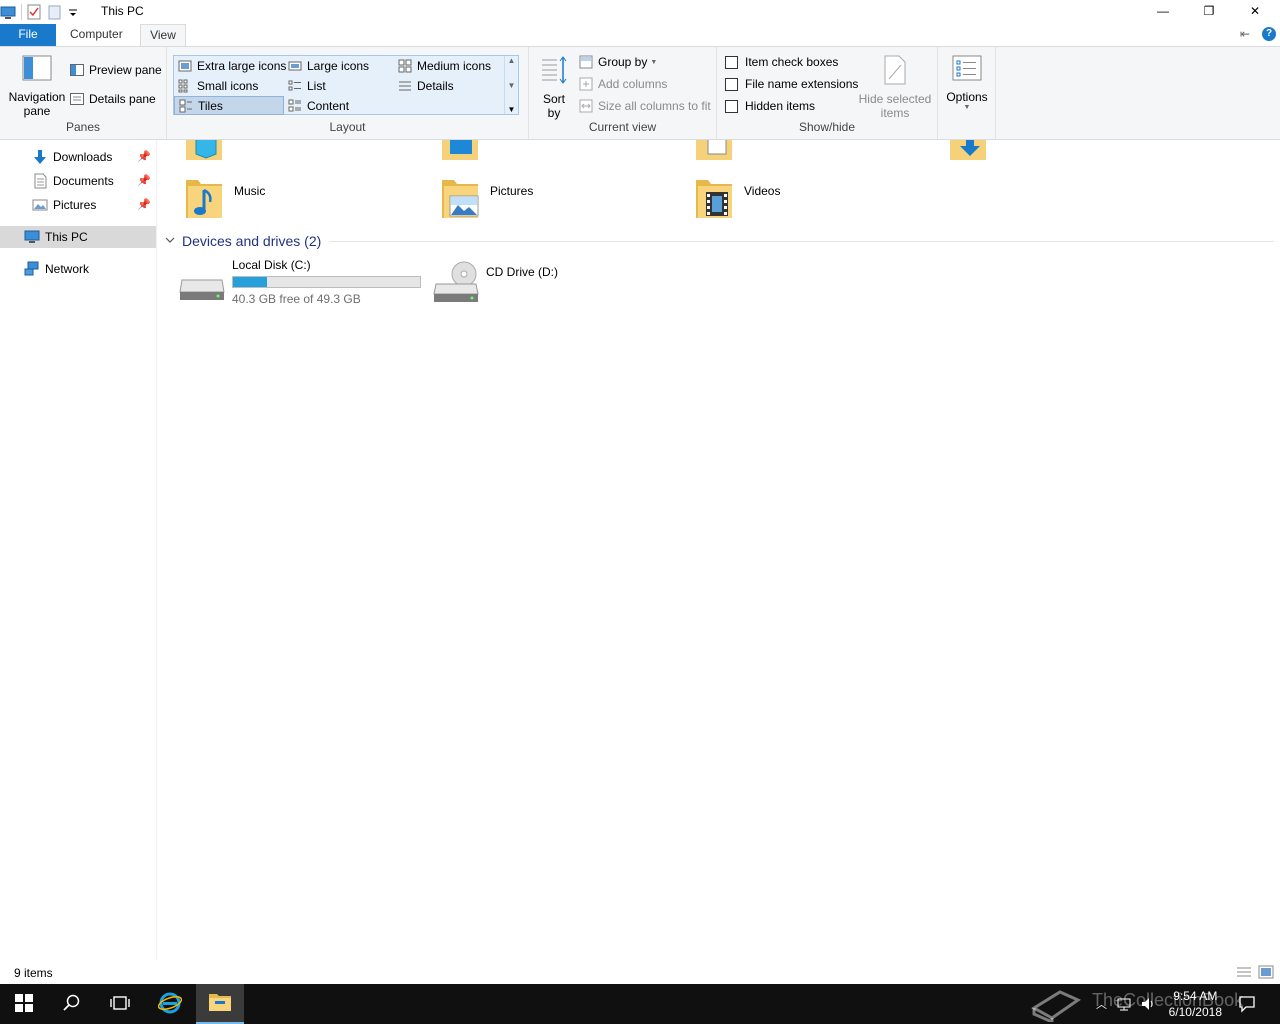 This screenshot has width=1280, height=1024. I want to click on action-center-icon, so click(1247, 1005).